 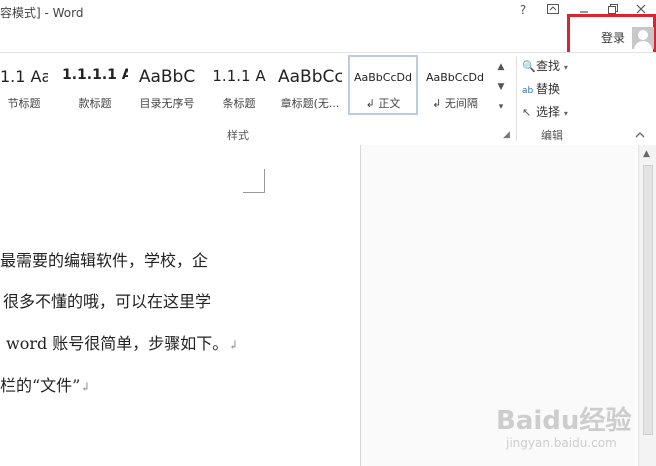 What do you see at coordinates (24, 76) in the screenshot?
I see `style-sample: 1.1 Aa` at bounding box center [24, 76].